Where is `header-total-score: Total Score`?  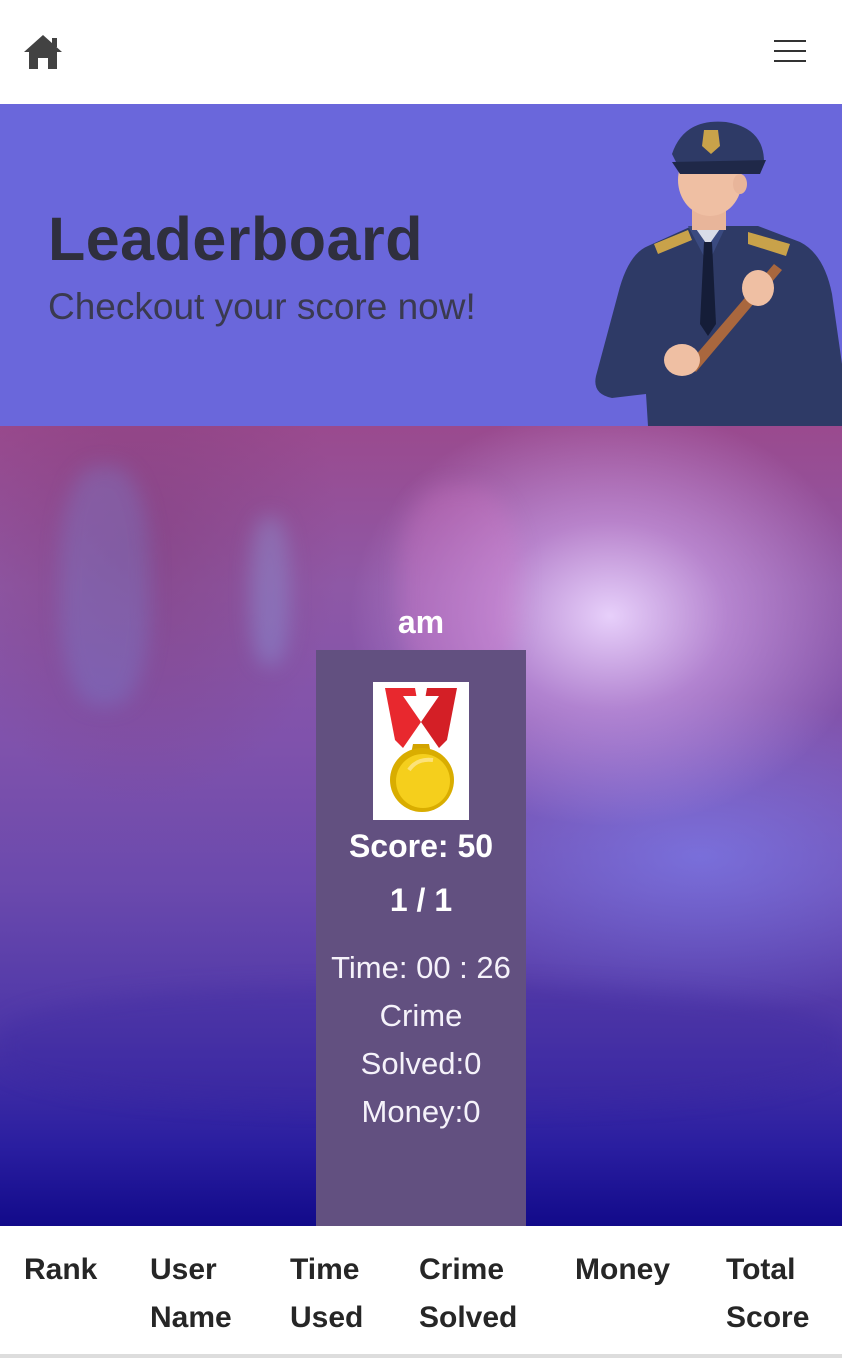 header-total-score: Total Score is located at coordinates (767, 1294).